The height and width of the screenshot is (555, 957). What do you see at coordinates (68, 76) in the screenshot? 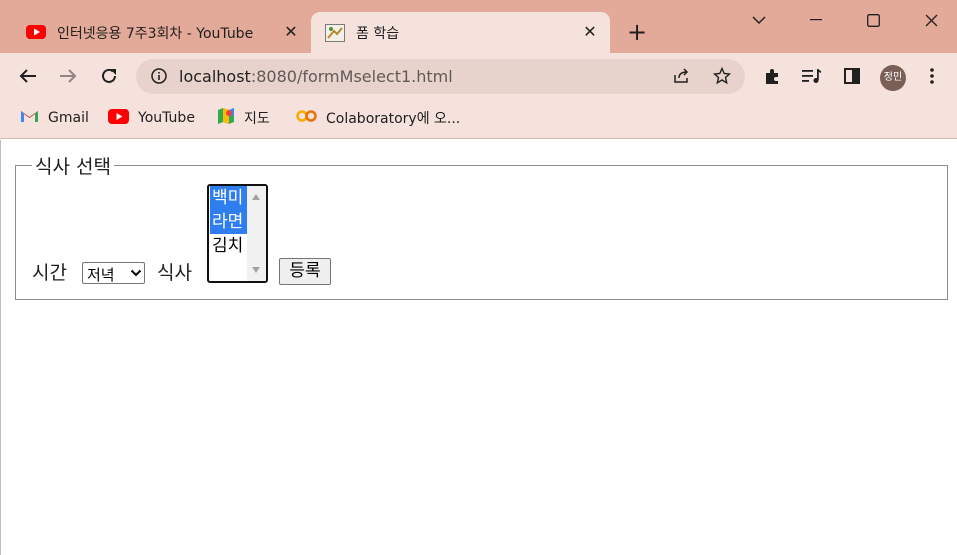
I see `forward-arrow-icon` at bounding box center [68, 76].